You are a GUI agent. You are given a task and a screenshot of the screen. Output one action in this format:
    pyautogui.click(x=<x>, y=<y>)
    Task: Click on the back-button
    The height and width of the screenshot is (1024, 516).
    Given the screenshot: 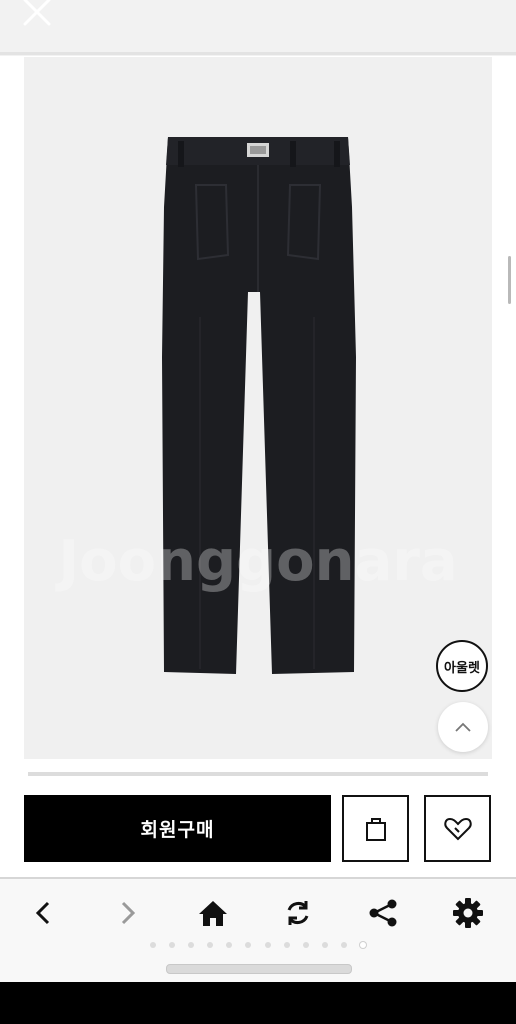 What is the action you would take?
    pyautogui.click(x=43, y=913)
    